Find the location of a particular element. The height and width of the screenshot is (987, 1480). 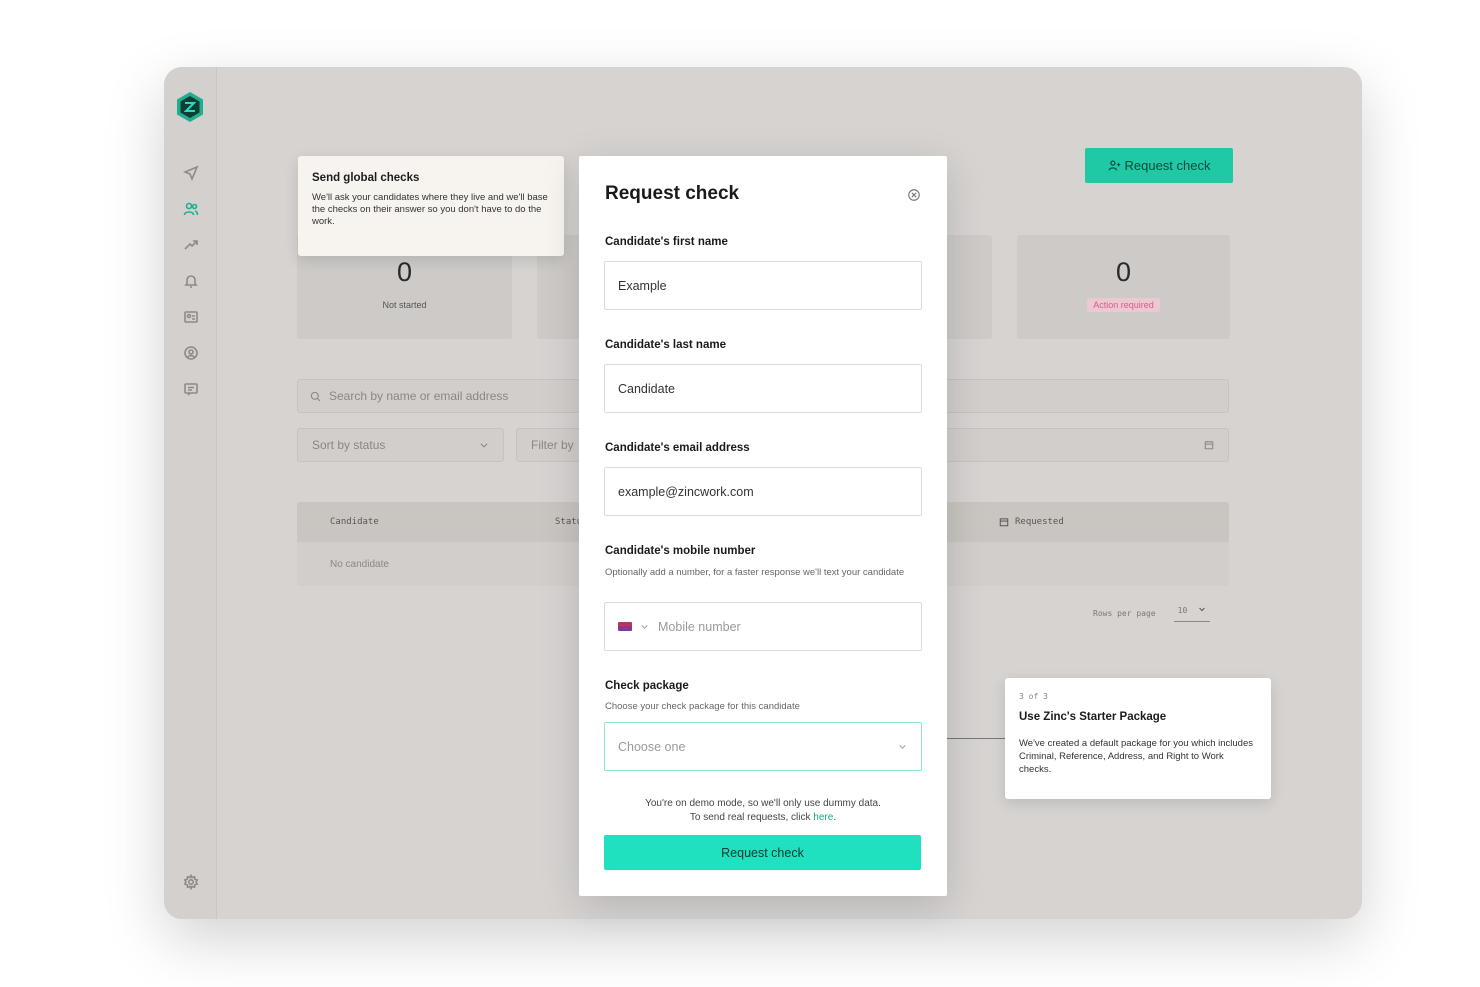

mobile-placeholder: Mobile number is located at coordinates (699, 626).